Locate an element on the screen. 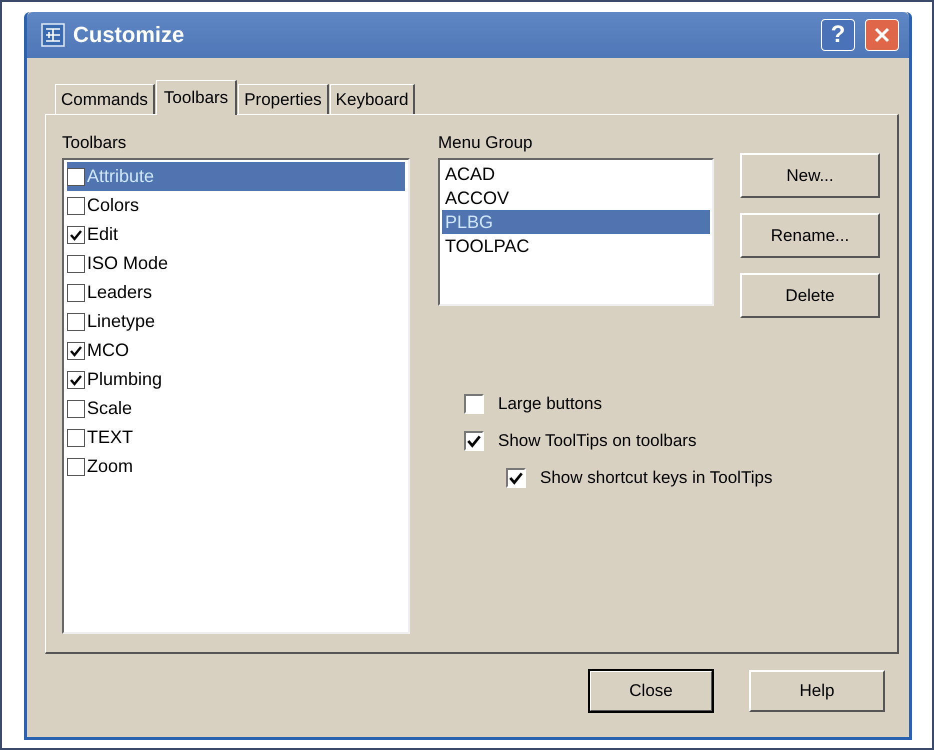 This screenshot has height=750, width=934. close-icon is located at coordinates (882, 35).